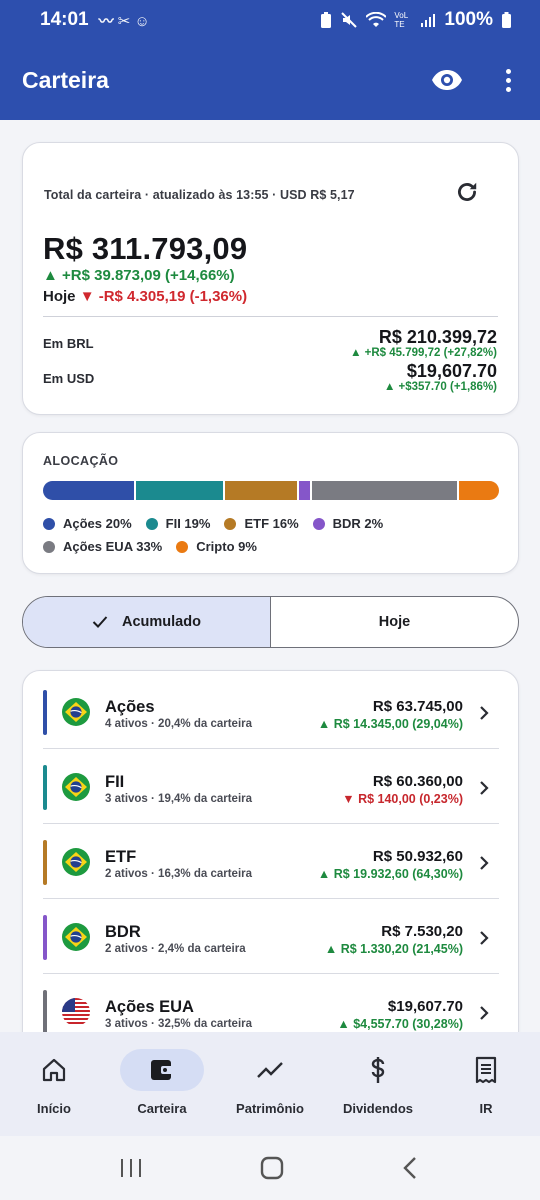 Image resolution: width=540 pixels, height=1200 pixels. I want to click on nav-item-patrimnio: Patrimônio, so click(270, 1084).